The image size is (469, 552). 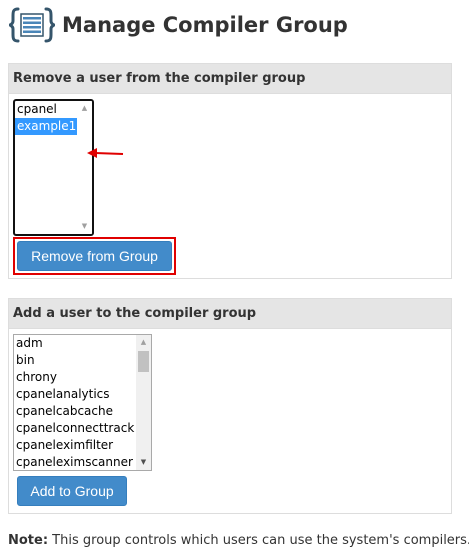 I want to click on list-item: adm, so click(x=82, y=343).